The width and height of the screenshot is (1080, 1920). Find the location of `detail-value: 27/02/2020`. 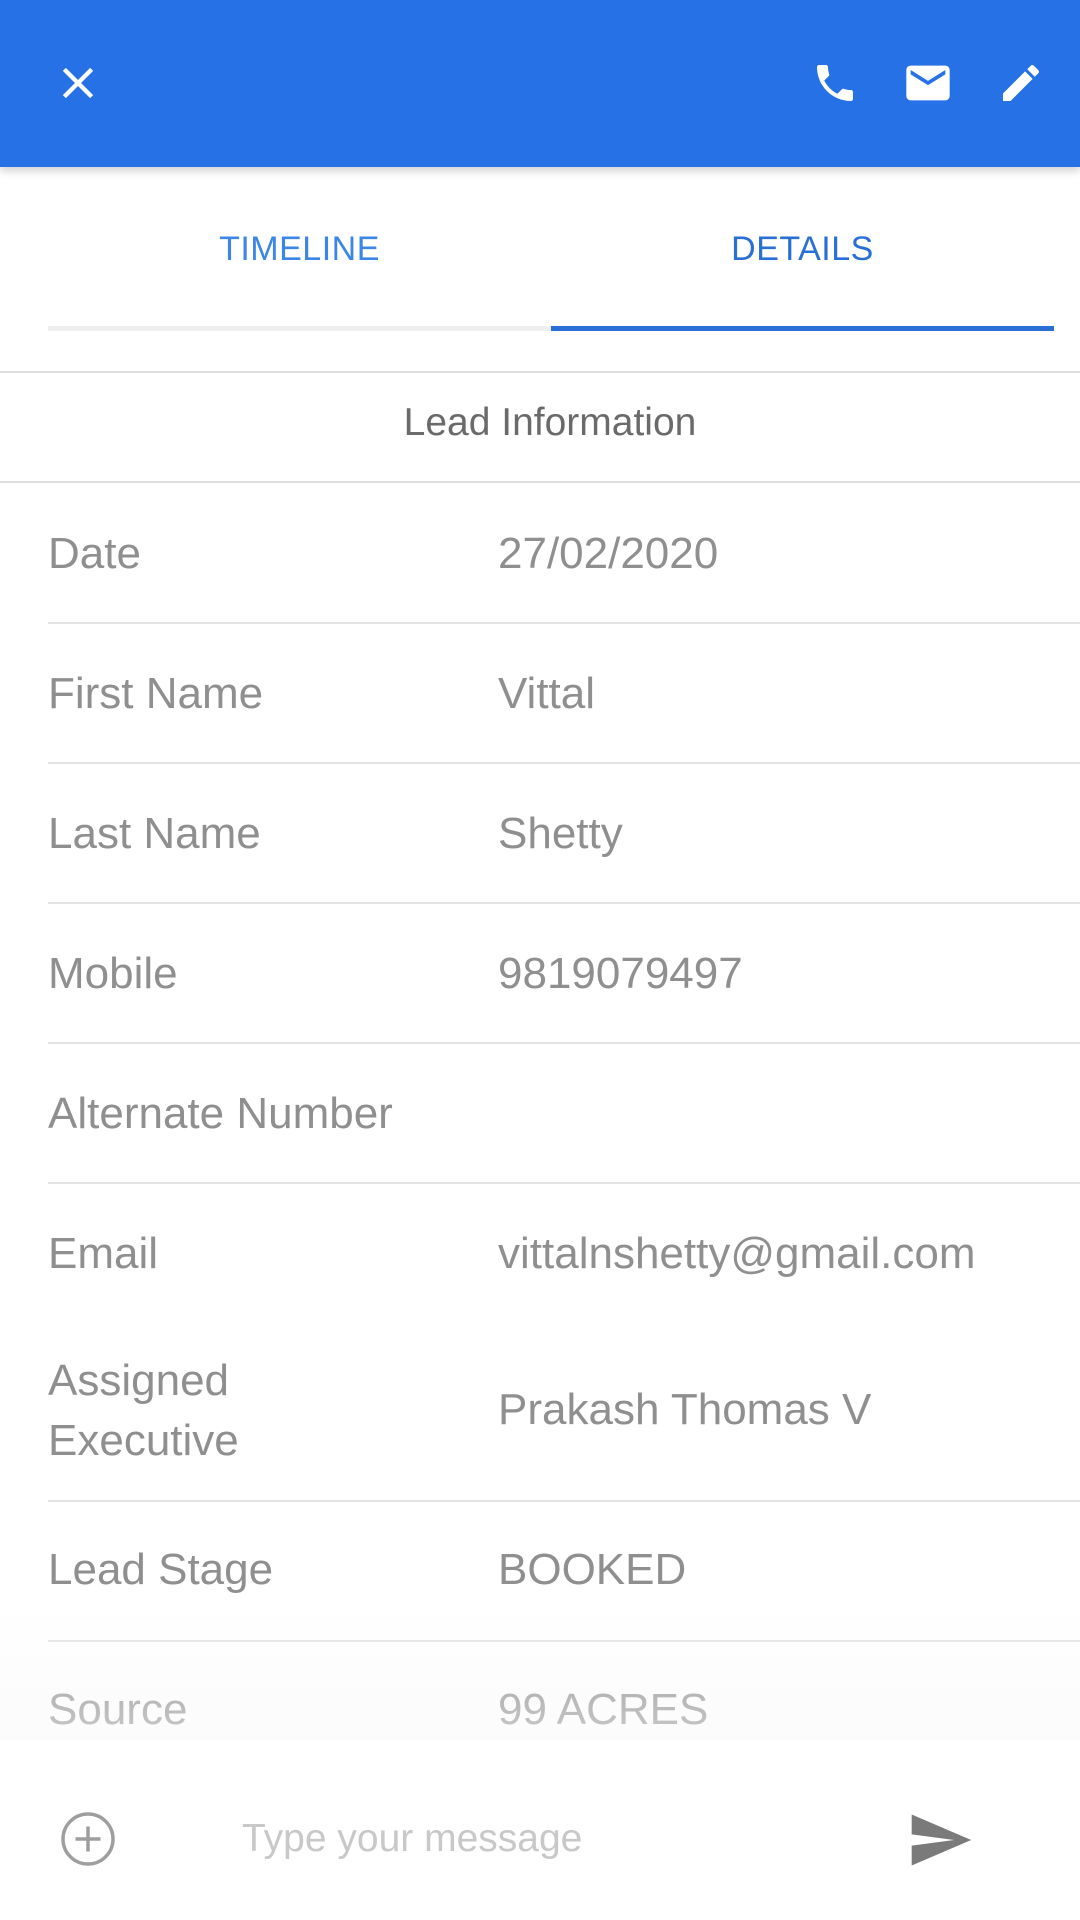

detail-value: 27/02/2020 is located at coordinates (608, 553).